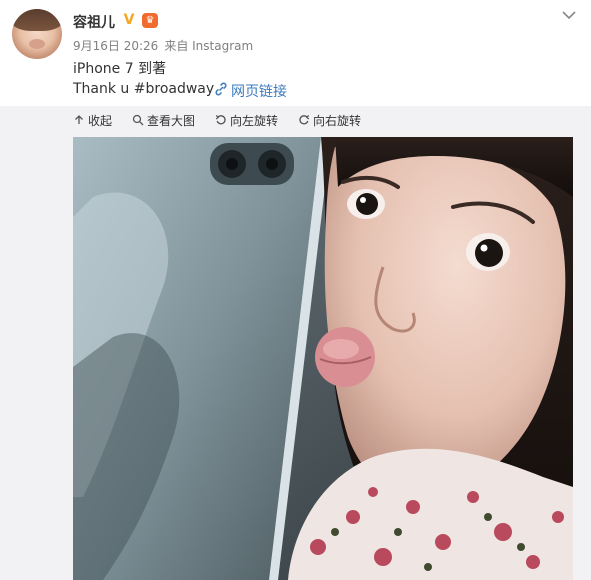 This screenshot has height=580, width=591. I want to click on arrow-up-icon, so click(79, 119).